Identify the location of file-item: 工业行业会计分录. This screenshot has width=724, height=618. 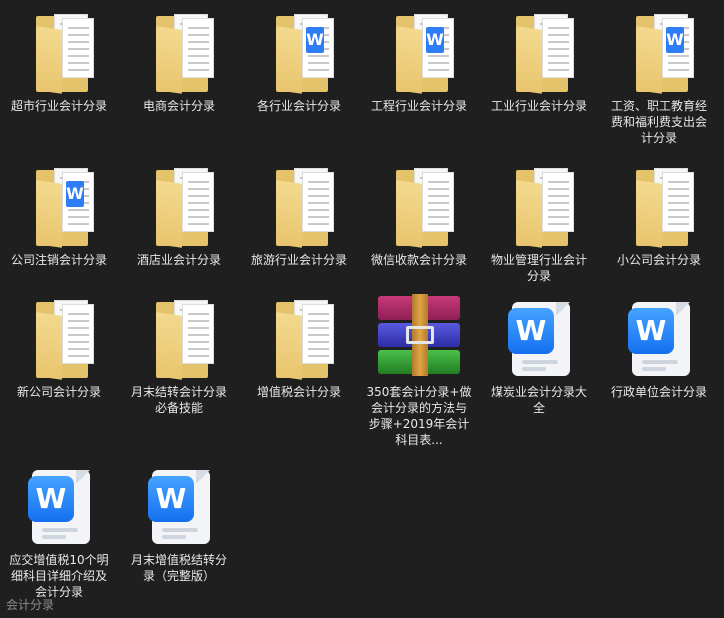
(539, 62).